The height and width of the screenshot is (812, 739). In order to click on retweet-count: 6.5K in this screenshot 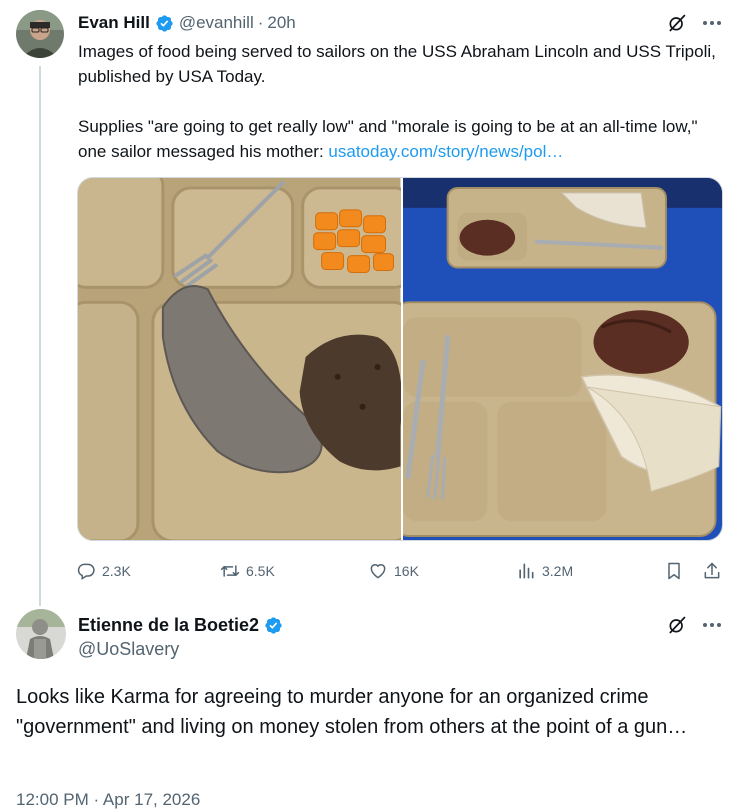, I will do `click(260, 571)`.